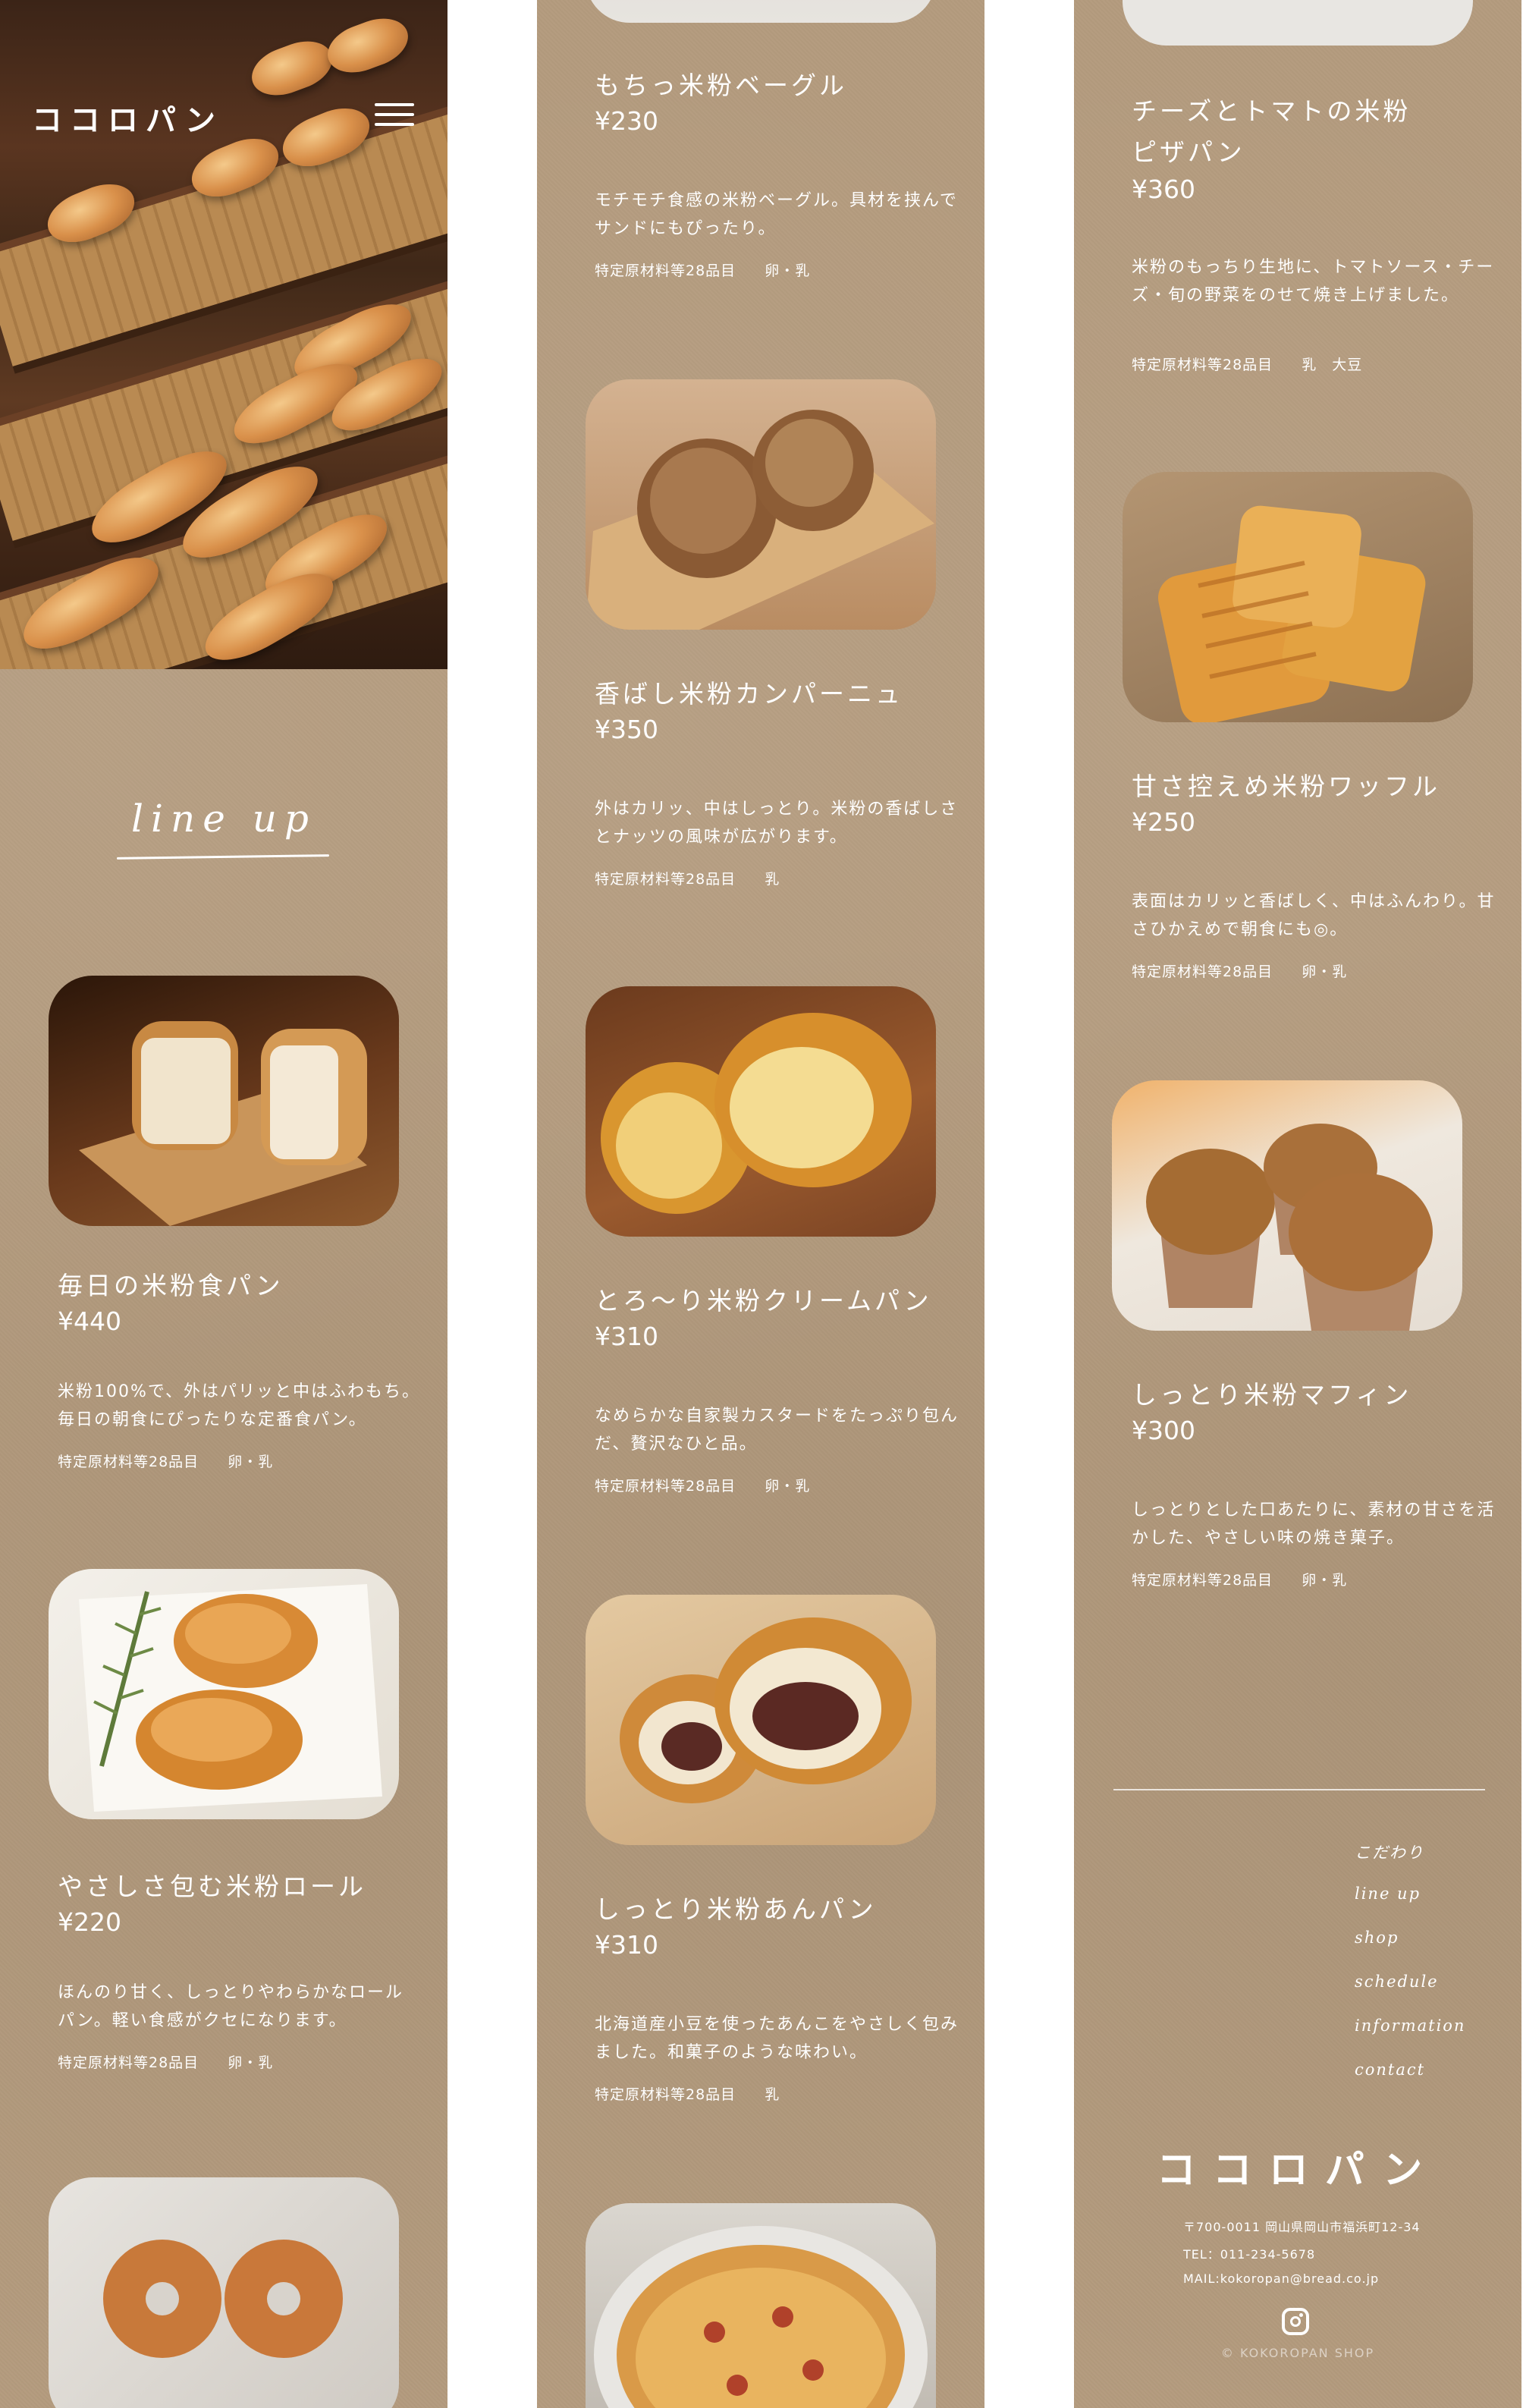 The width and height of the screenshot is (1523, 2408). Describe the element at coordinates (1298, 597) in the screenshot. I see `product-photo-waffles` at that location.